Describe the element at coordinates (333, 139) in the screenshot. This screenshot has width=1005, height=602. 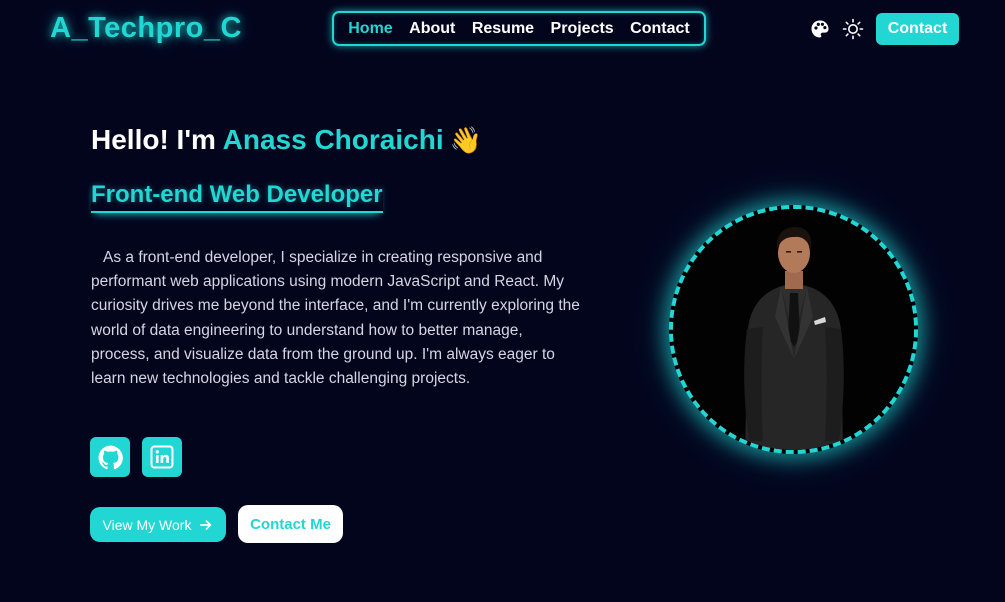
I see `hero-name: Anass Choraichi` at that location.